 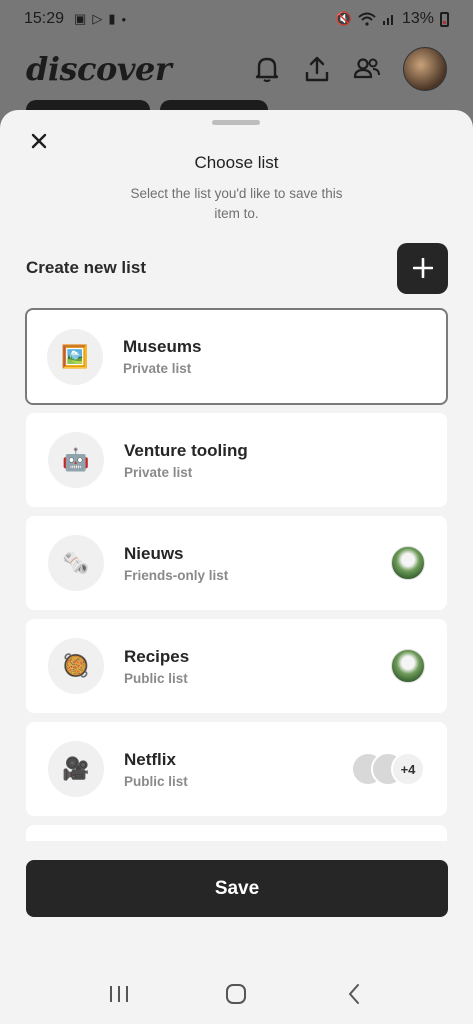 I want to click on system-nav-bar, so click(x=236, y=994).